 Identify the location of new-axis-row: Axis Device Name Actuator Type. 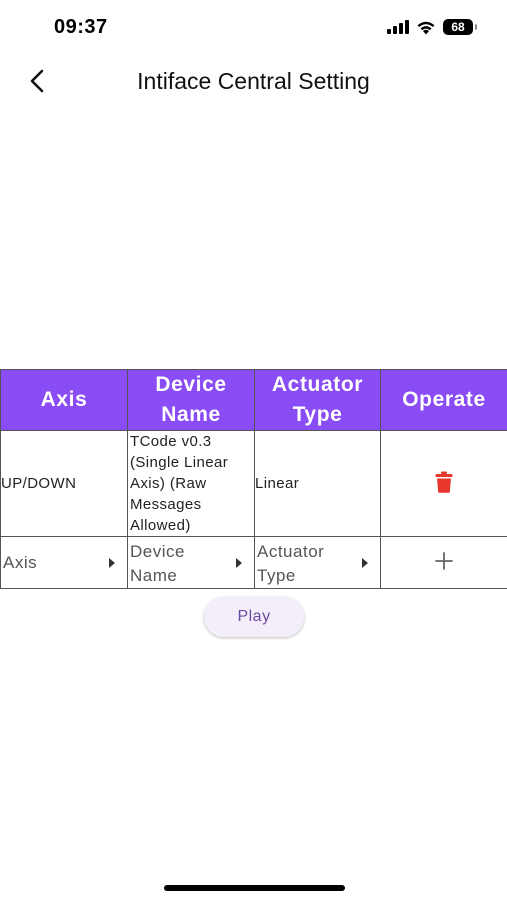
(253, 562).